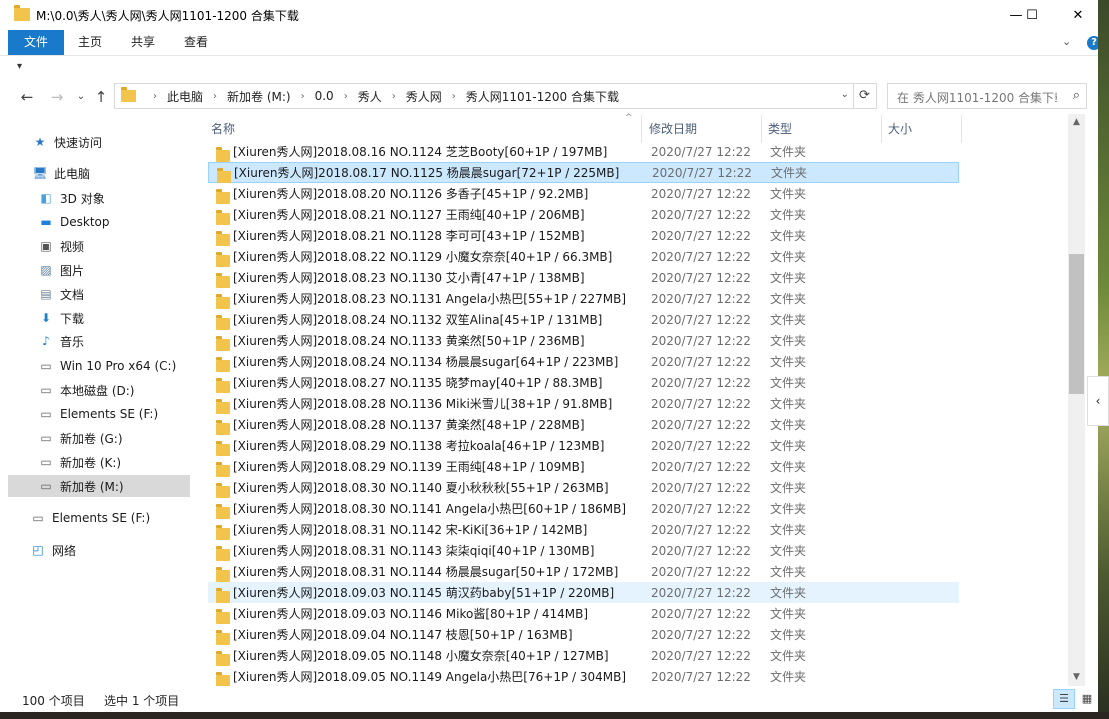  I want to click on breadcrumb-item: 0.0, so click(324, 96).